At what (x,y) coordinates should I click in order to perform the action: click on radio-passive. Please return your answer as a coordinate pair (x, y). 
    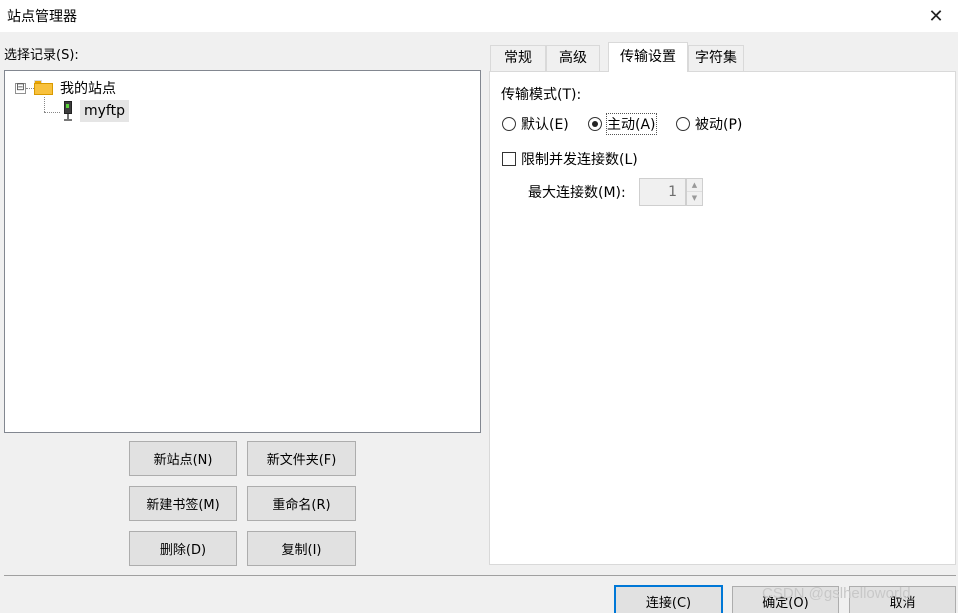
    Looking at the image, I should click on (683, 124).